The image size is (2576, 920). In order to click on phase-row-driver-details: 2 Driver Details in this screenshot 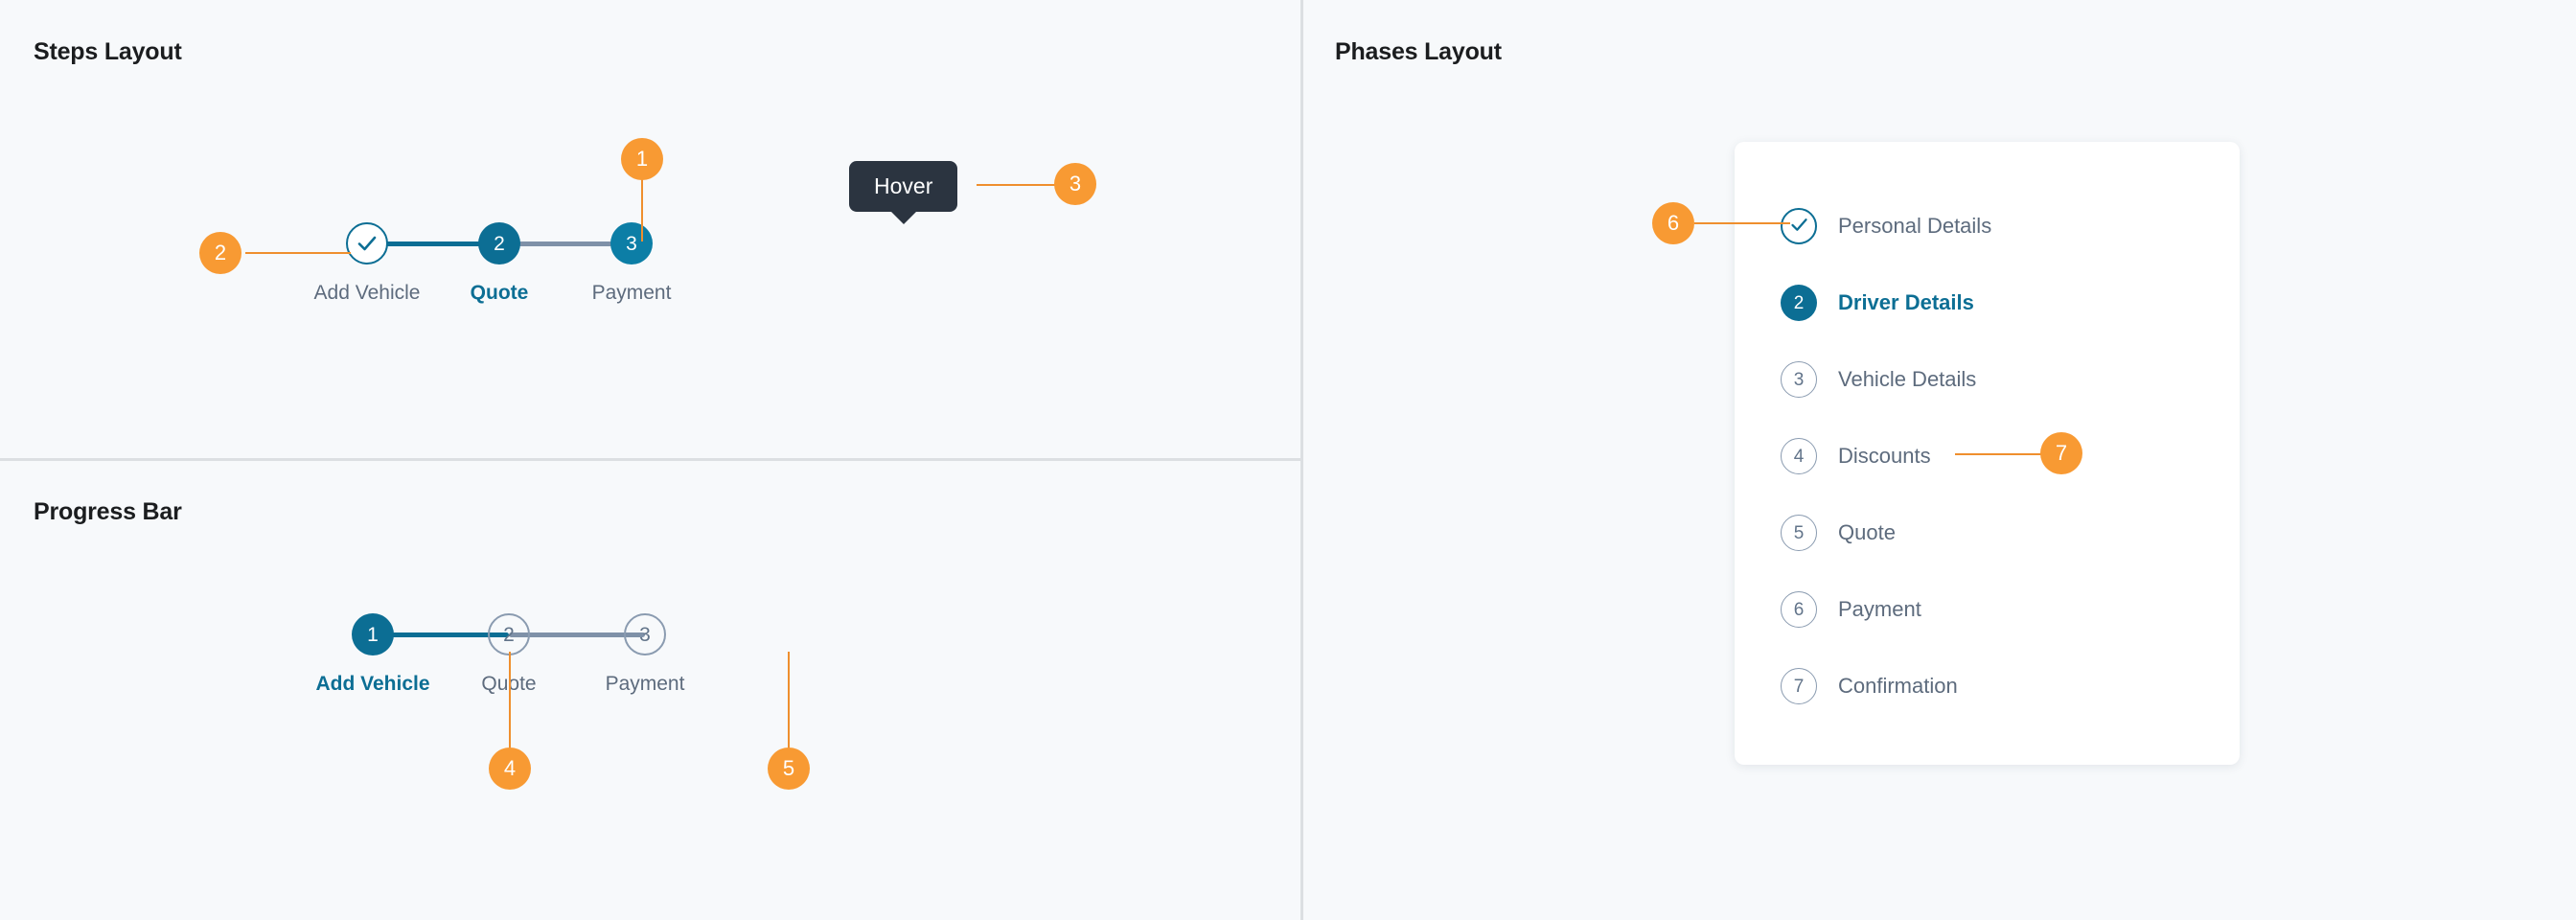, I will do `click(1988, 302)`.